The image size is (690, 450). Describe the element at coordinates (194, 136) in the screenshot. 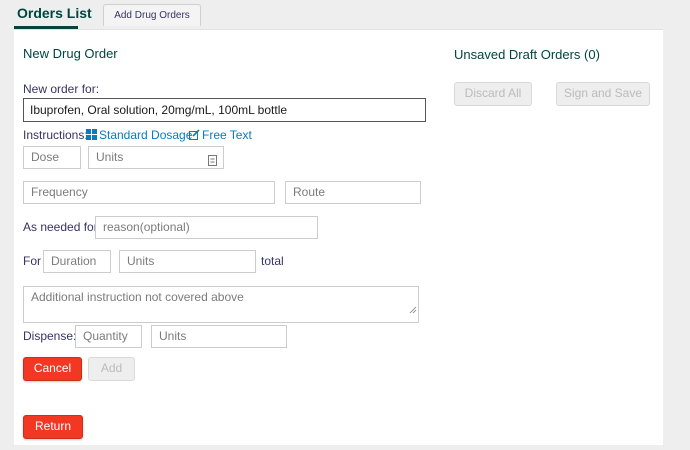

I see `edit-icon` at that location.